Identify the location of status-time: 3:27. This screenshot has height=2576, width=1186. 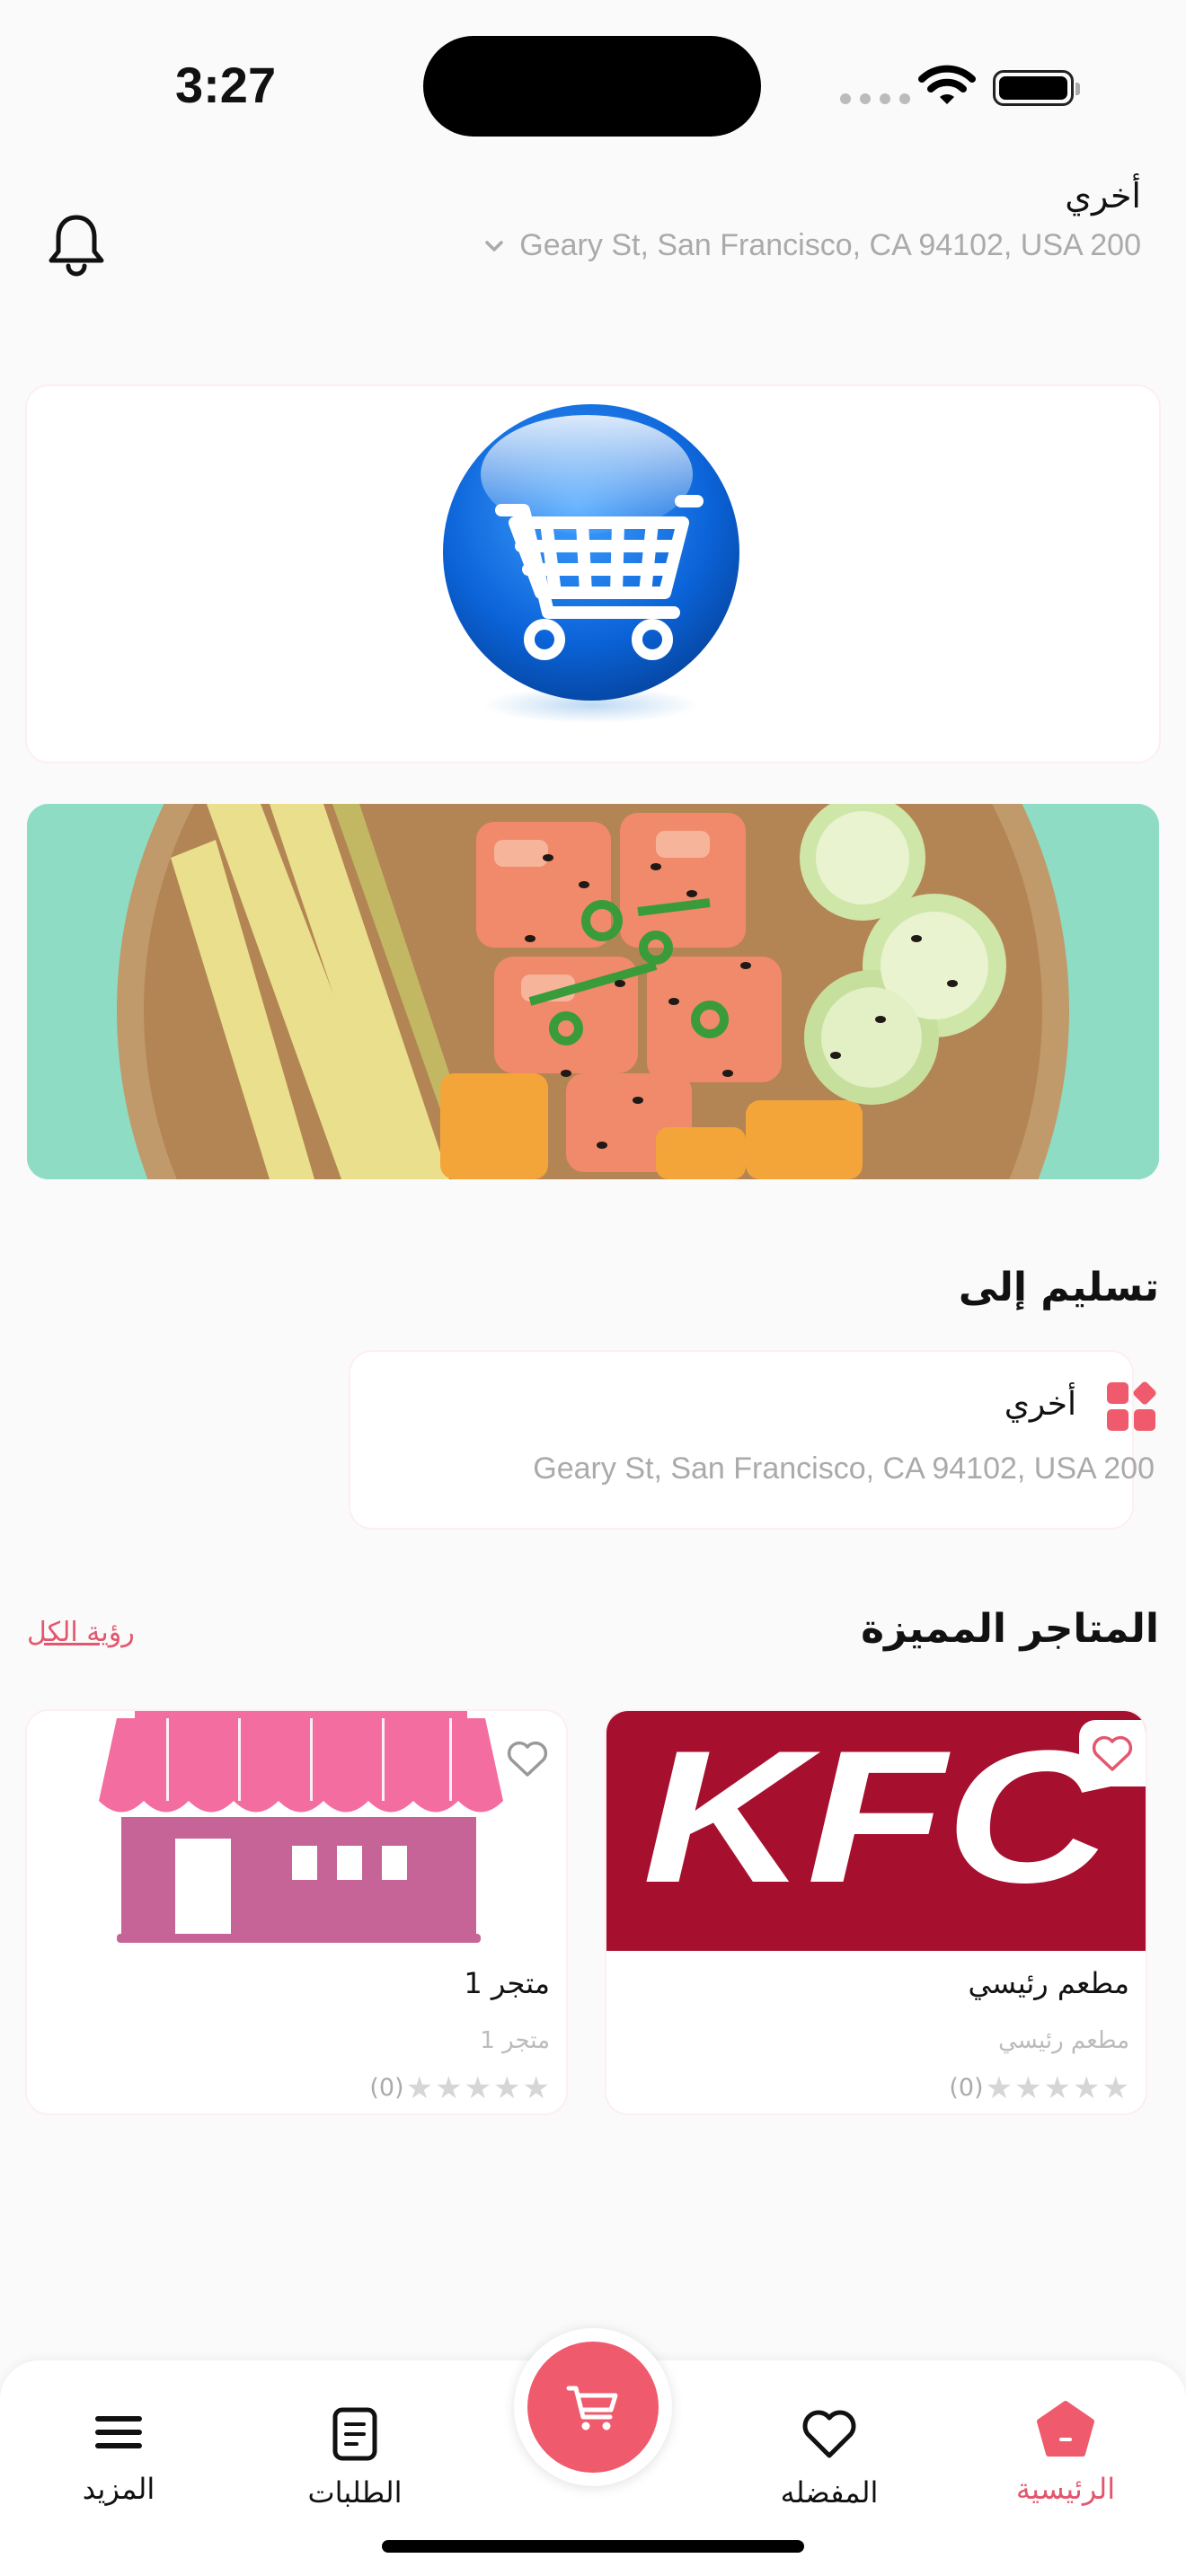
(226, 85).